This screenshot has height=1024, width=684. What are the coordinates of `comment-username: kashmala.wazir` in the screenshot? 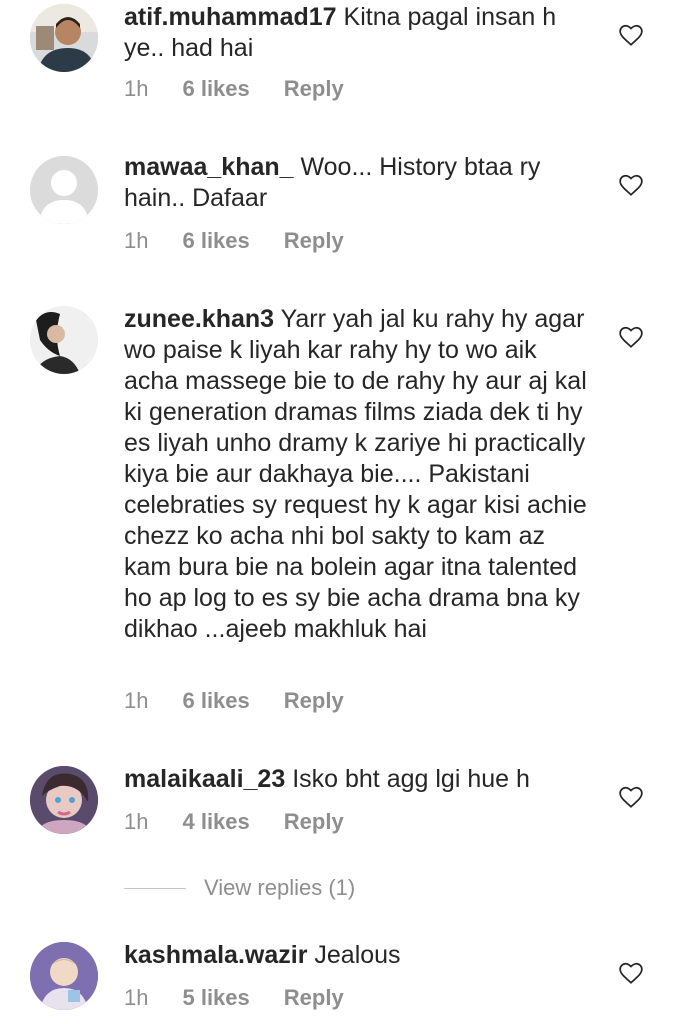 It's located at (215, 955).